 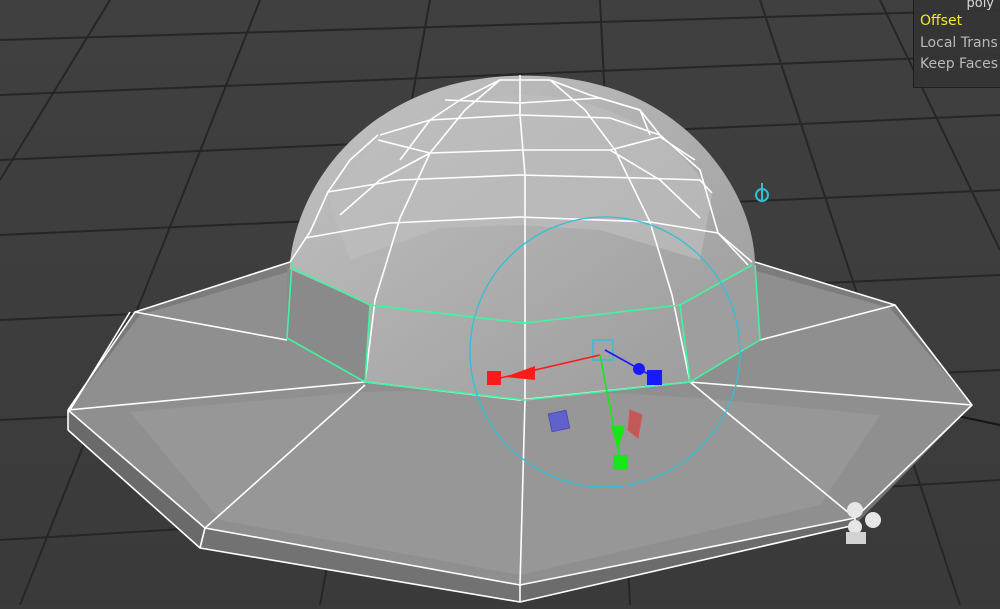 I want to click on tool-settings-overlay: poly Offset Local Trans Keep Faces, so click(x=956, y=44).